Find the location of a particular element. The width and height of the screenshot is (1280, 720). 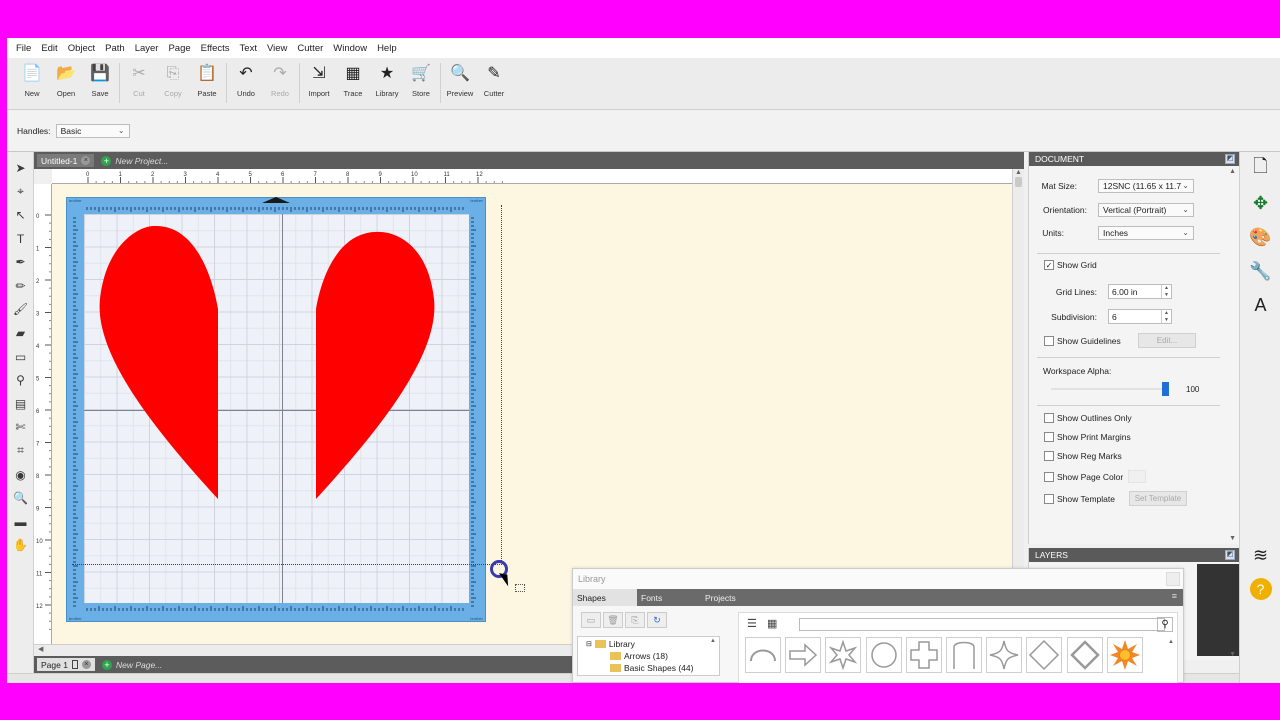

help-icon: ? is located at coordinates (1260, 589).